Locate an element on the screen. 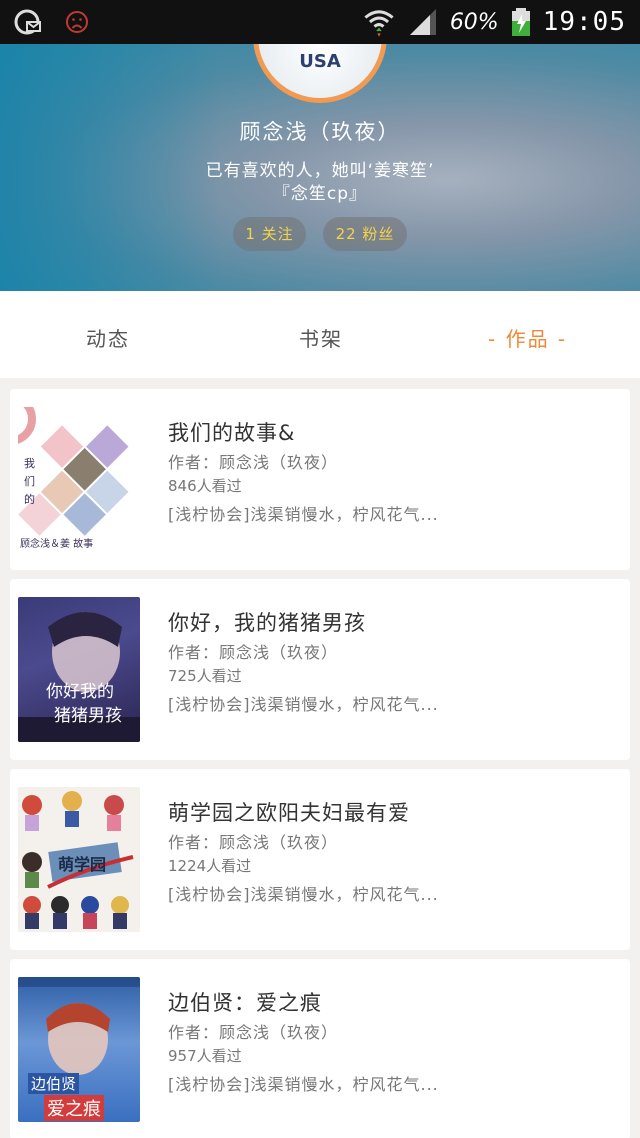 The width and height of the screenshot is (640, 1138). tab-dynamic: 动态 is located at coordinates (108, 337).